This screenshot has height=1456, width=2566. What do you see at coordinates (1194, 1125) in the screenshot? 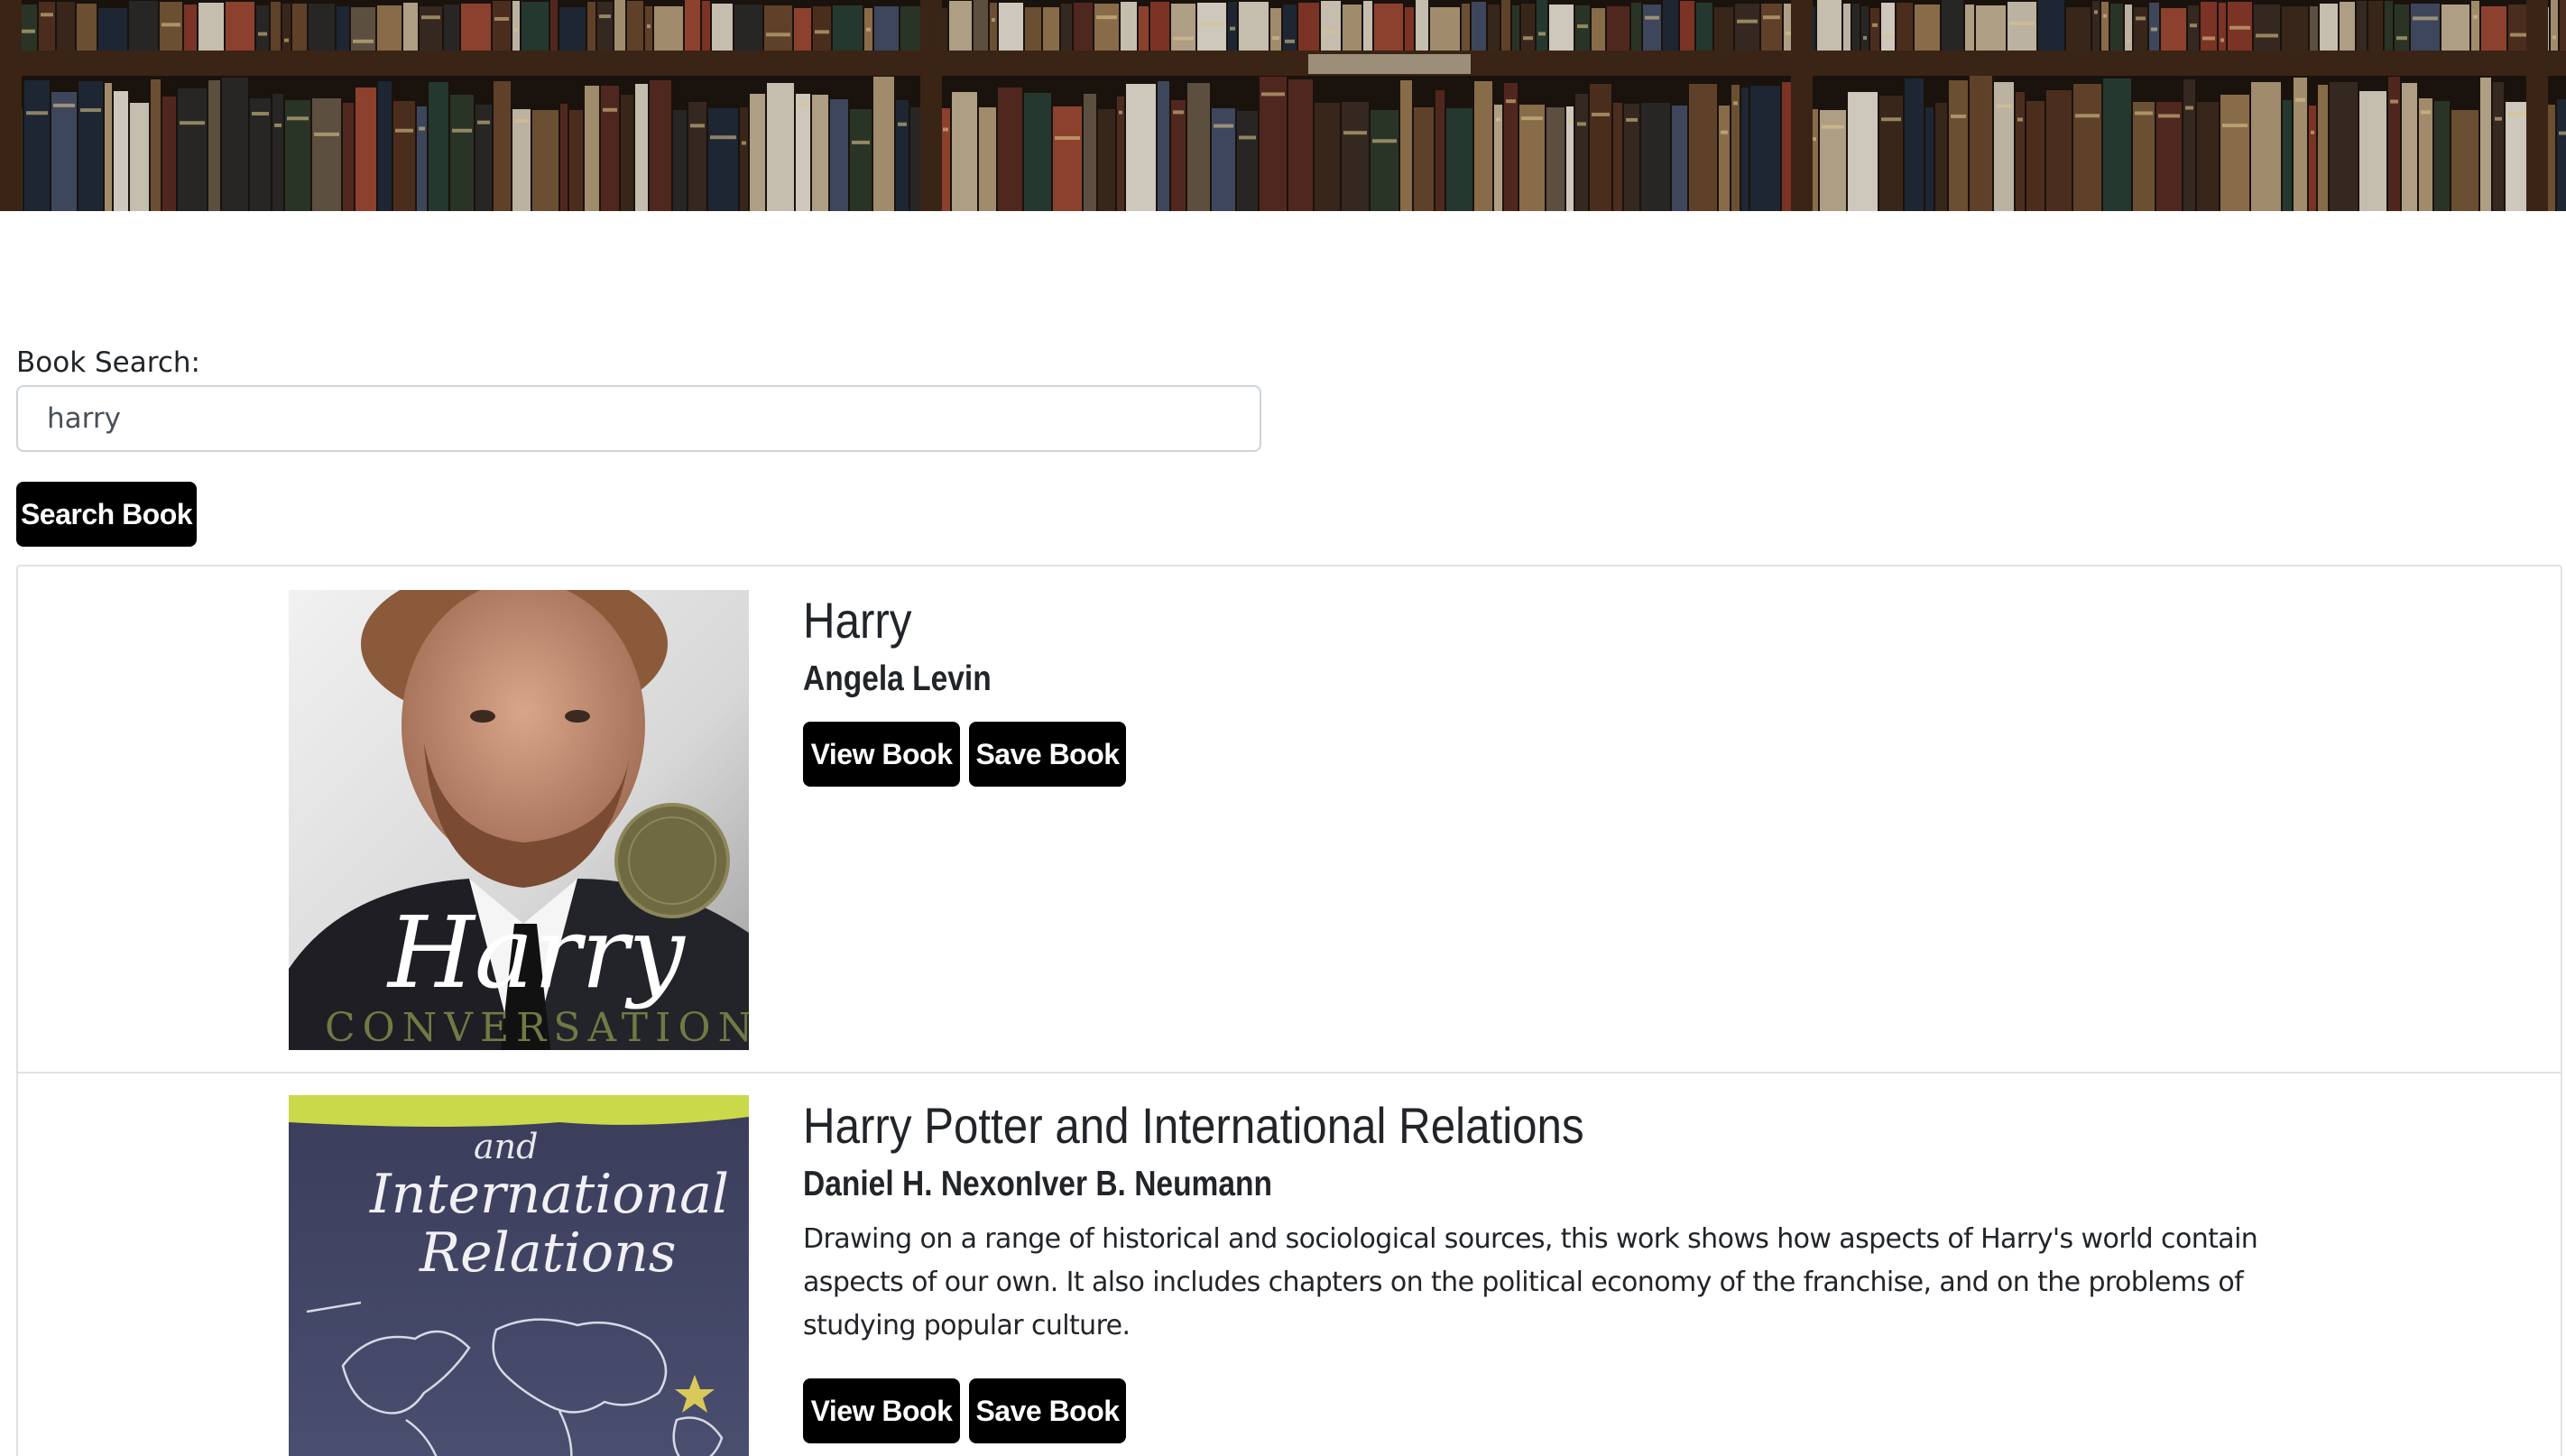
I see `book-title: Harry Potter and International Relations` at bounding box center [1194, 1125].